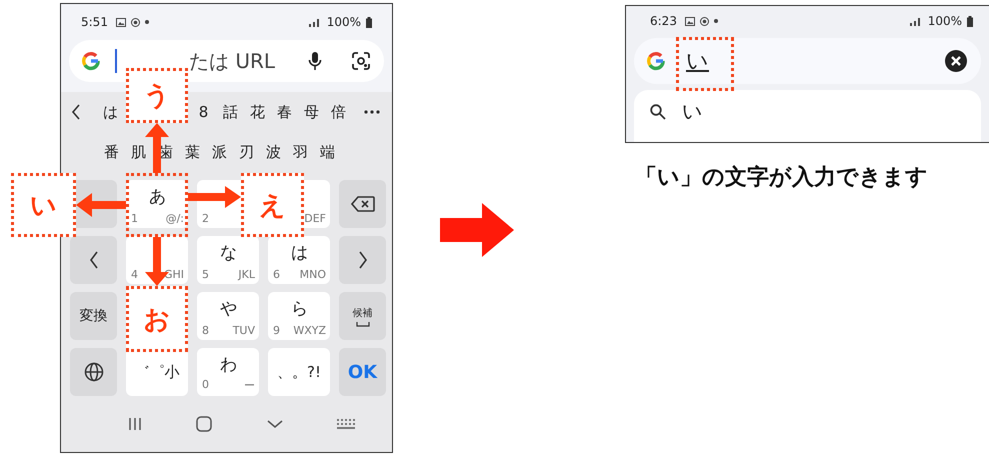  Describe the element at coordinates (230, 112) in the screenshot. I see `candidate-word: 話` at that location.